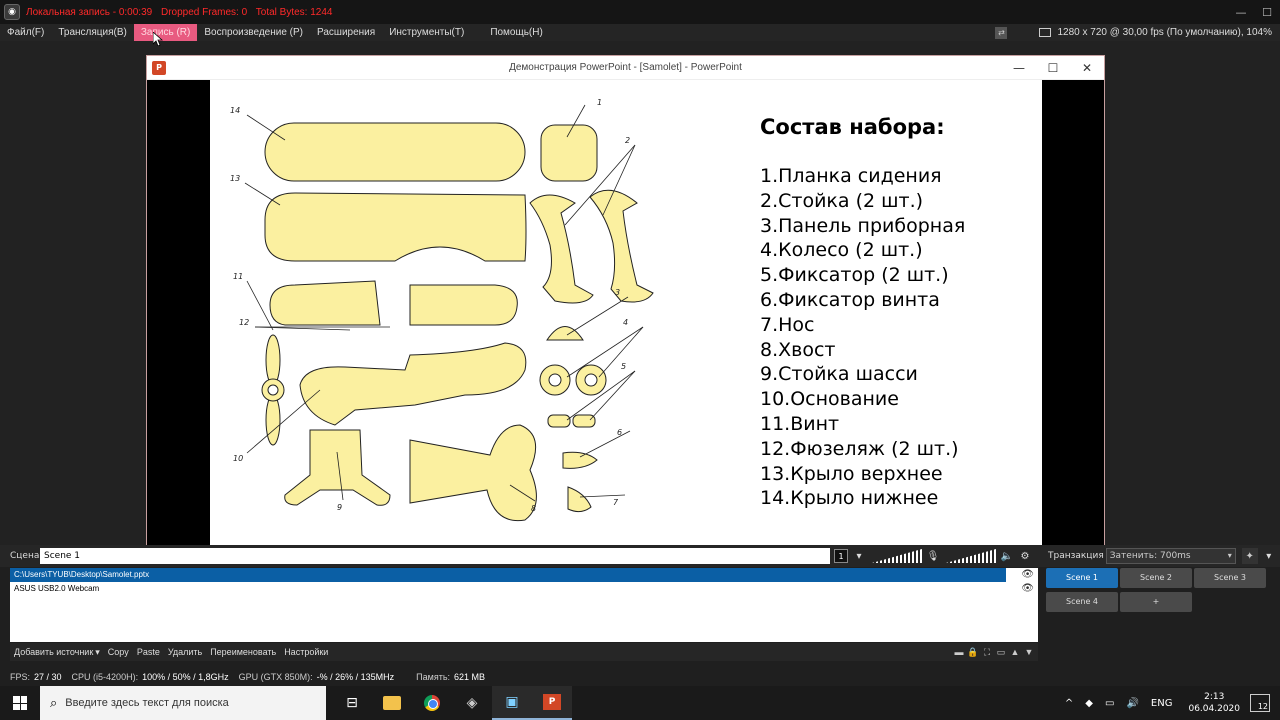  What do you see at coordinates (973, 652) in the screenshot?
I see `lock-icon: 🔒` at bounding box center [973, 652].